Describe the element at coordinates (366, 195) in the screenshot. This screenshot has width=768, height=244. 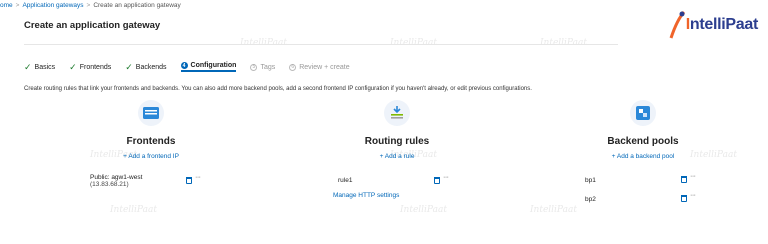
I see `manage-http-settings-link: Manage HTTP settings` at that location.